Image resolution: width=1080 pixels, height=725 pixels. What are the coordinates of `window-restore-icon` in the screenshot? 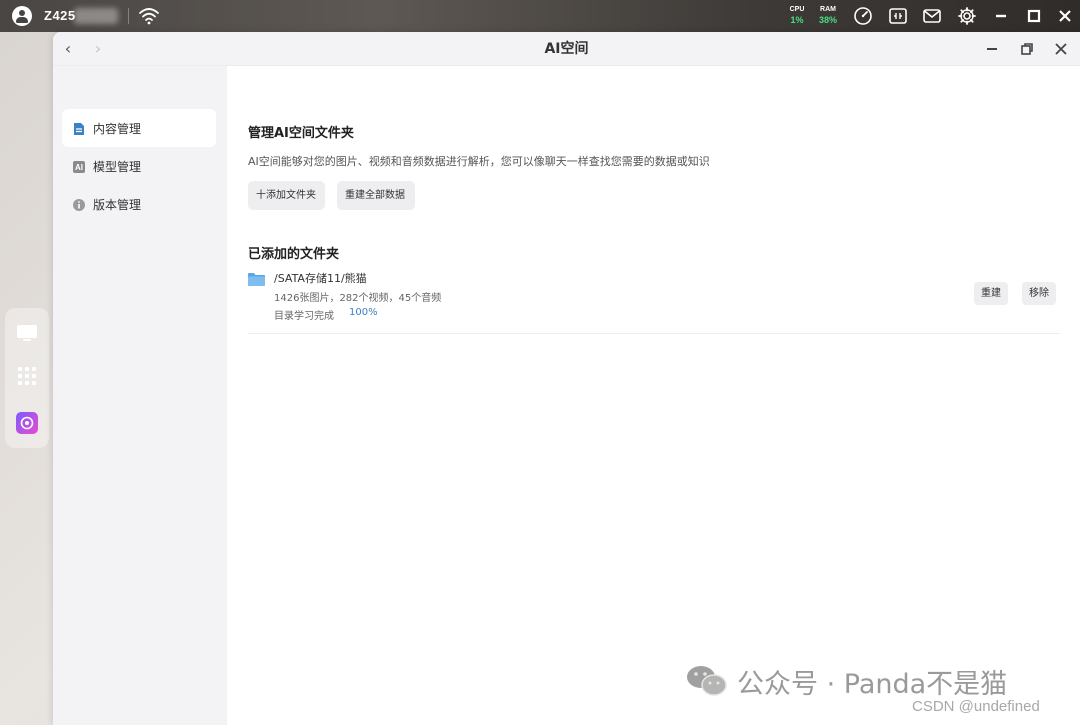 It's located at (1027, 49).